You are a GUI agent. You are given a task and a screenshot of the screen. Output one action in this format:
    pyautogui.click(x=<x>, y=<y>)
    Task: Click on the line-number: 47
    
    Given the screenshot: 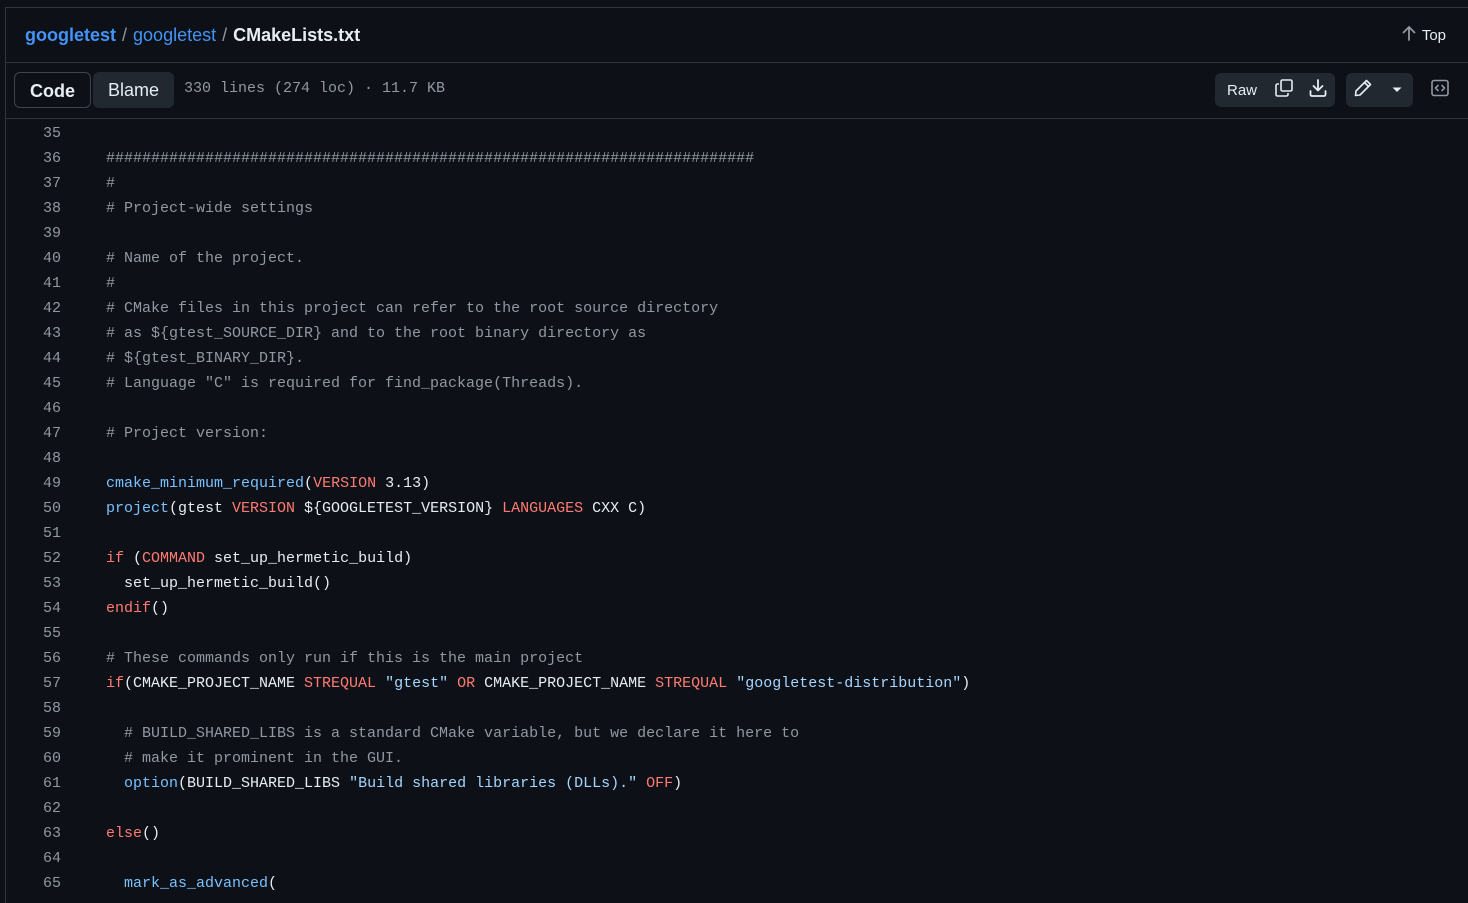 What is the action you would take?
    pyautogui.click(x=33, y=433)
    